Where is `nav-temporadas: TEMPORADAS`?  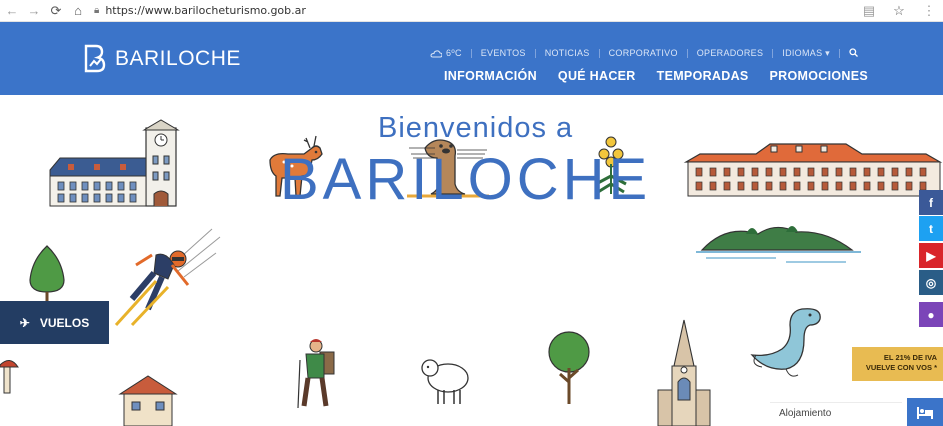 nav-temporadas: TEMPORADAS is located at coordinates (703, 76).